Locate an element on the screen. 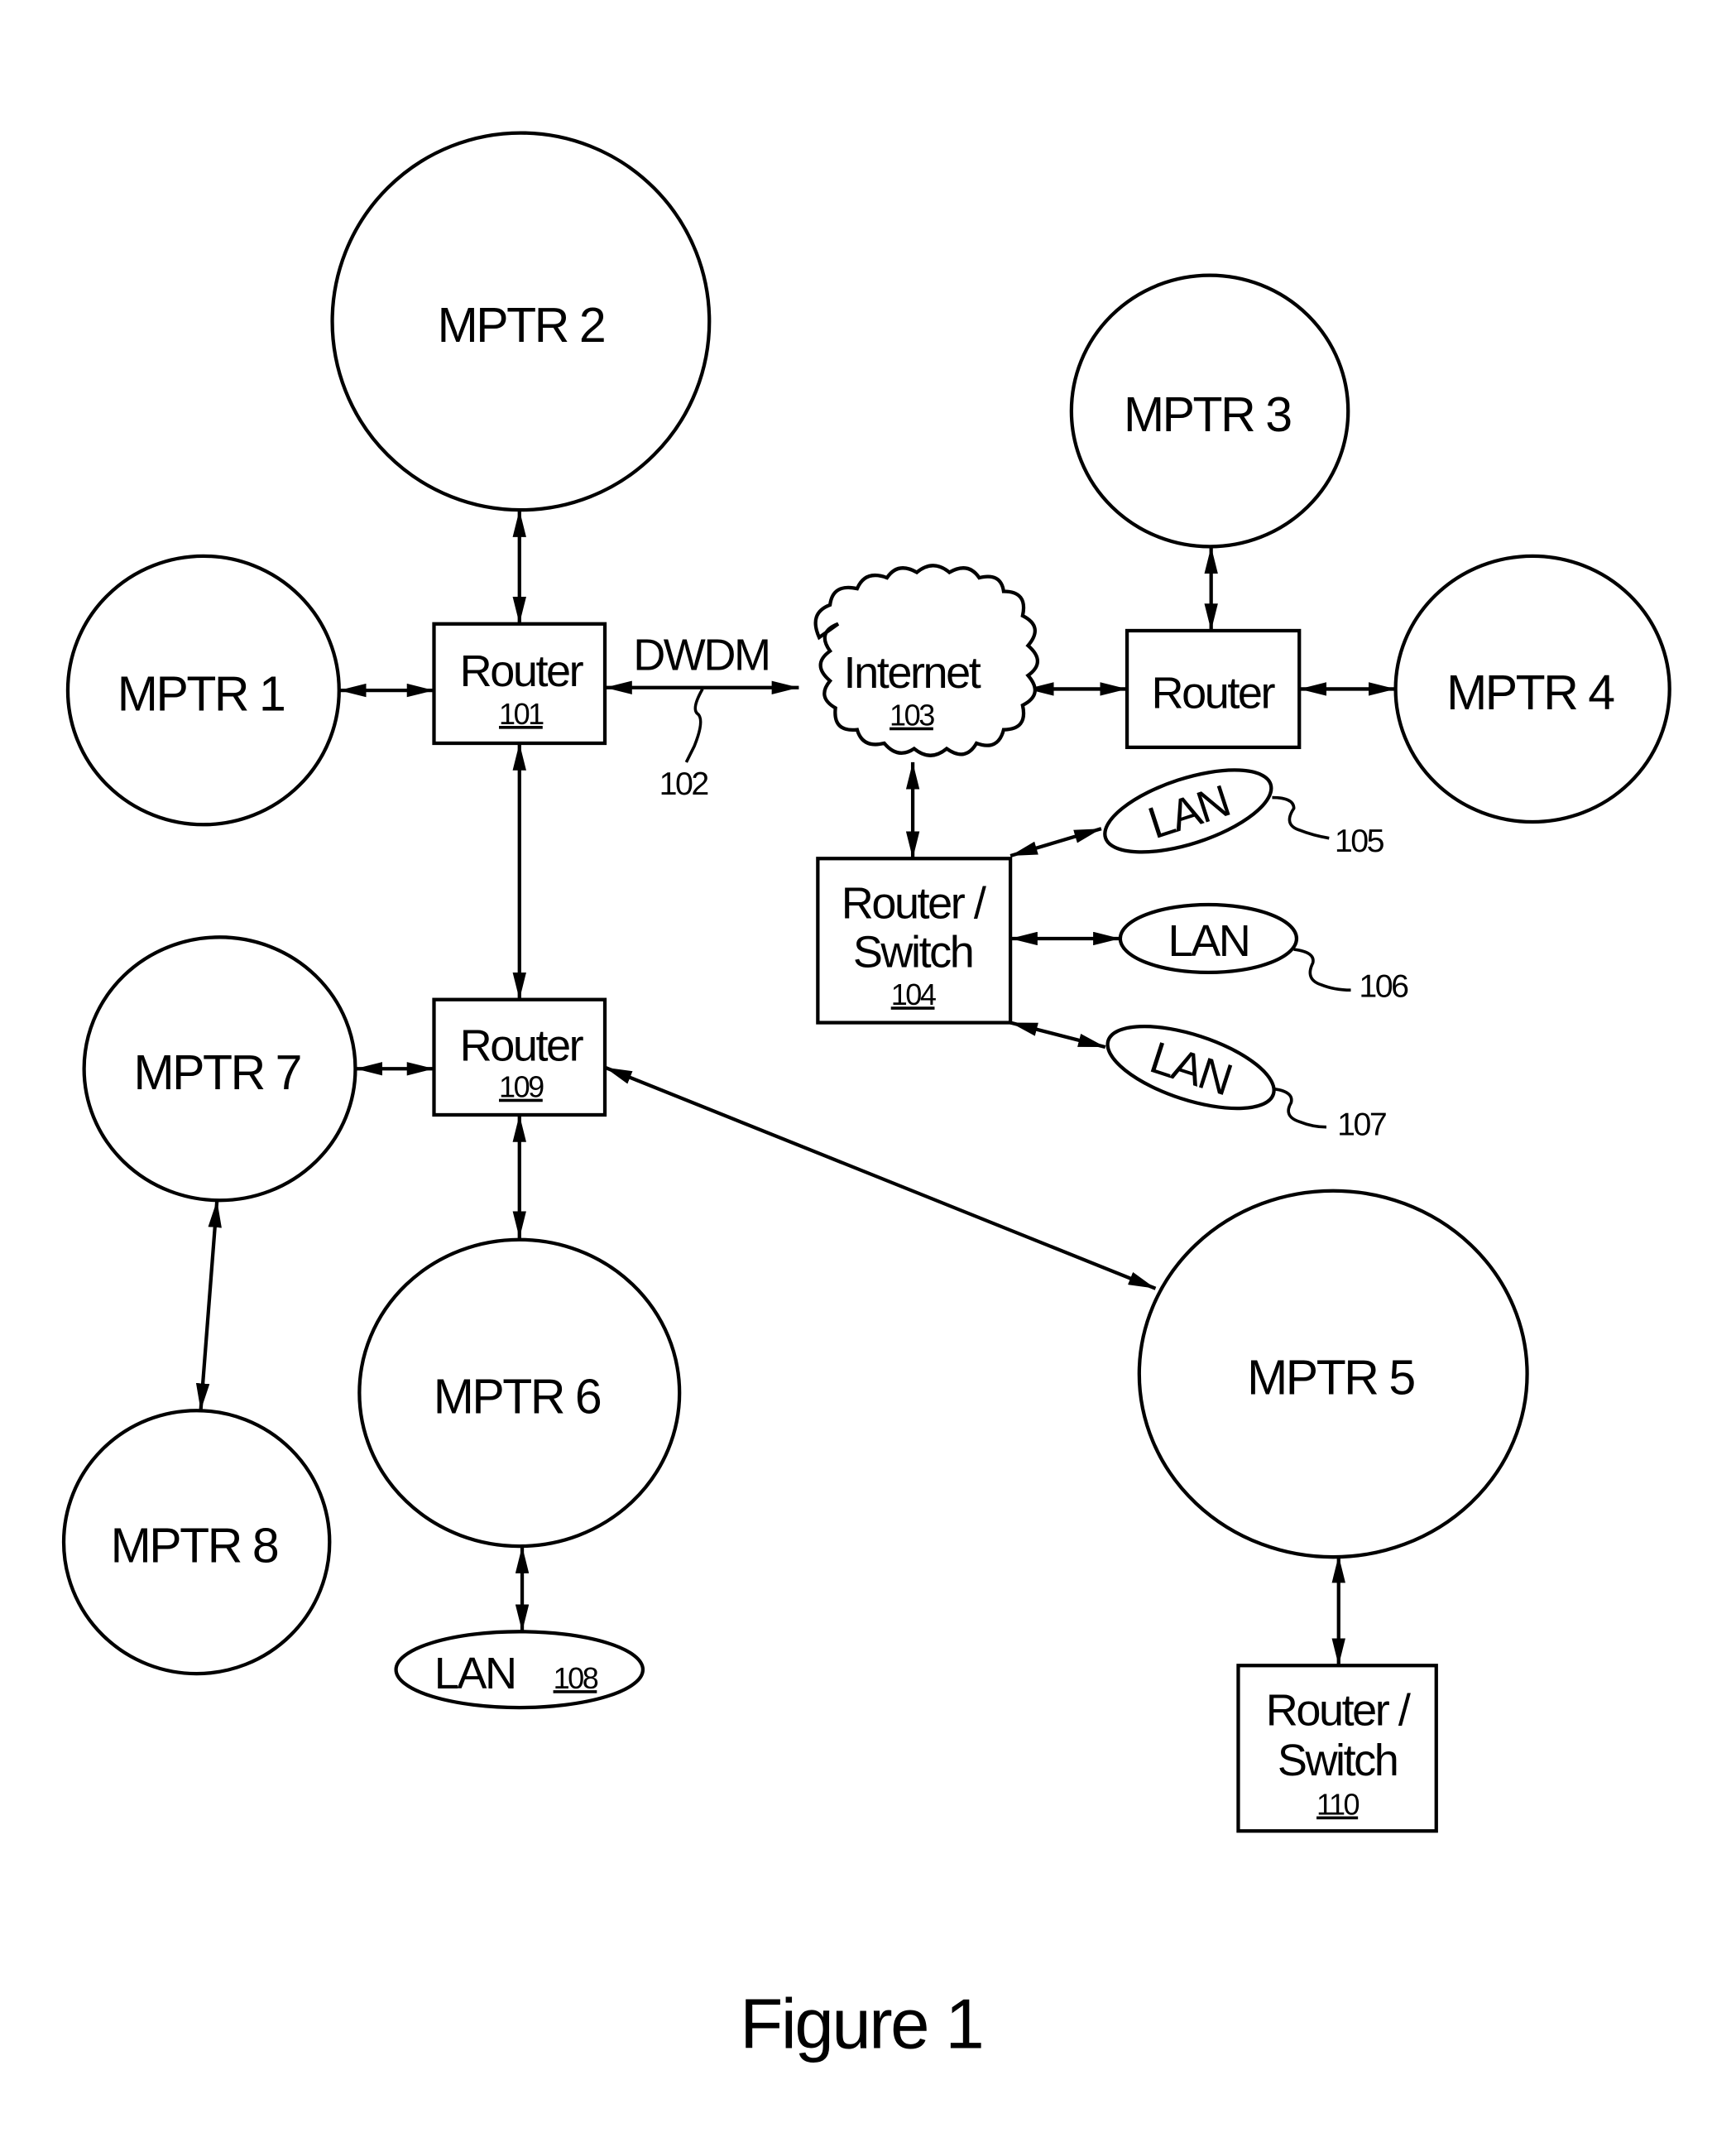  router-101: Router 101 is located at coordinates (519, 684).